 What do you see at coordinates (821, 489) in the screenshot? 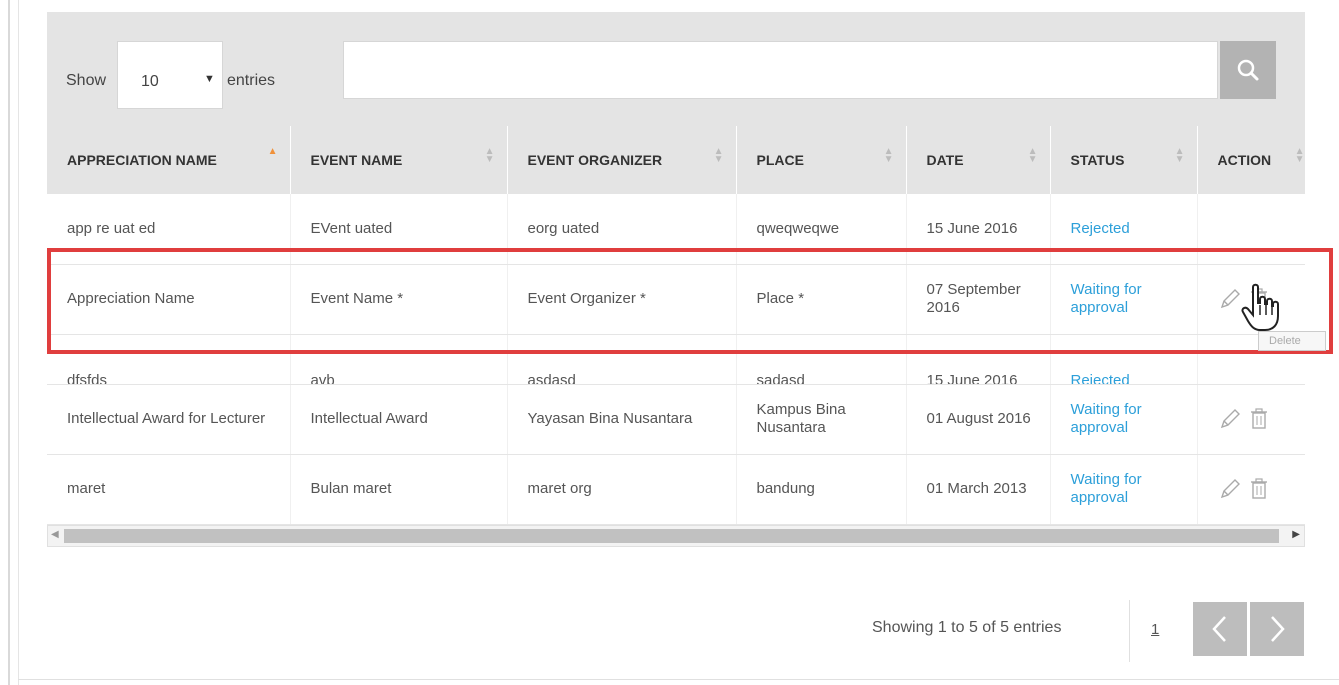
I see `cell-place: bandung` at bounding box center [821, 489].